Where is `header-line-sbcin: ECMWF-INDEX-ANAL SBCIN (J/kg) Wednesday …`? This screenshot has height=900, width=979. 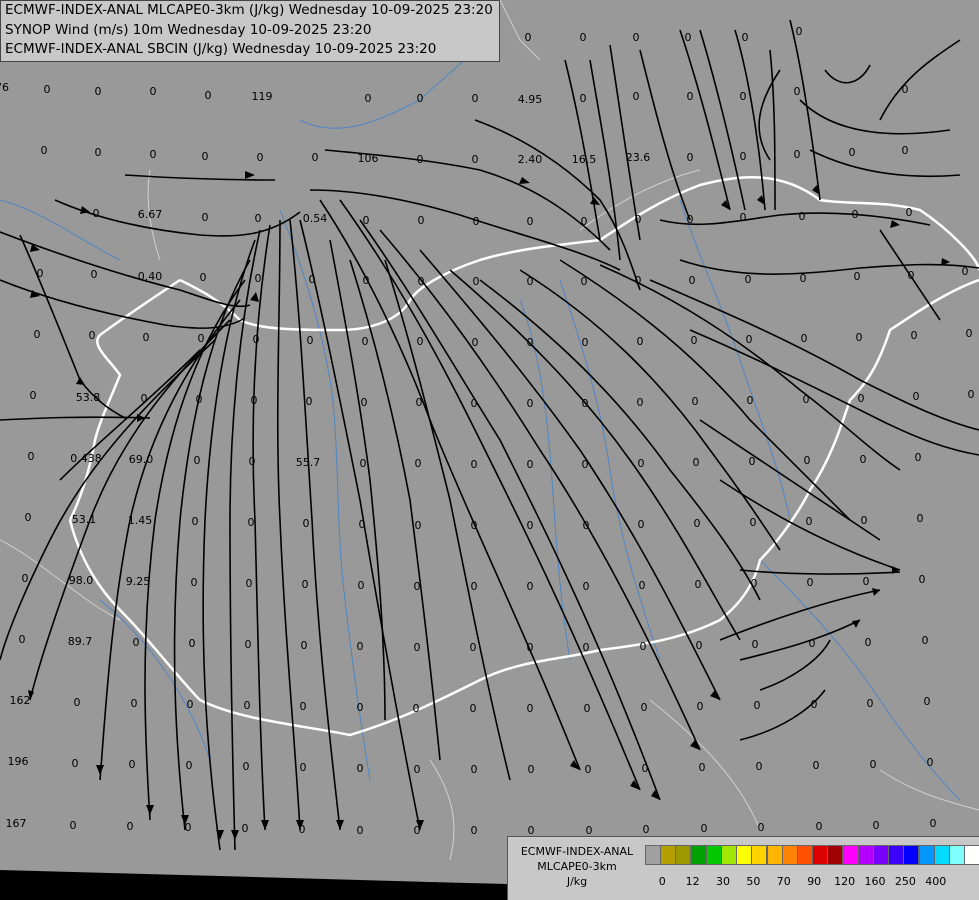 header-line-sbcin: ECMWF-INDEX-ANAL SBCIN (J/kg) Wednesday … is located at coordinates (221, 49).